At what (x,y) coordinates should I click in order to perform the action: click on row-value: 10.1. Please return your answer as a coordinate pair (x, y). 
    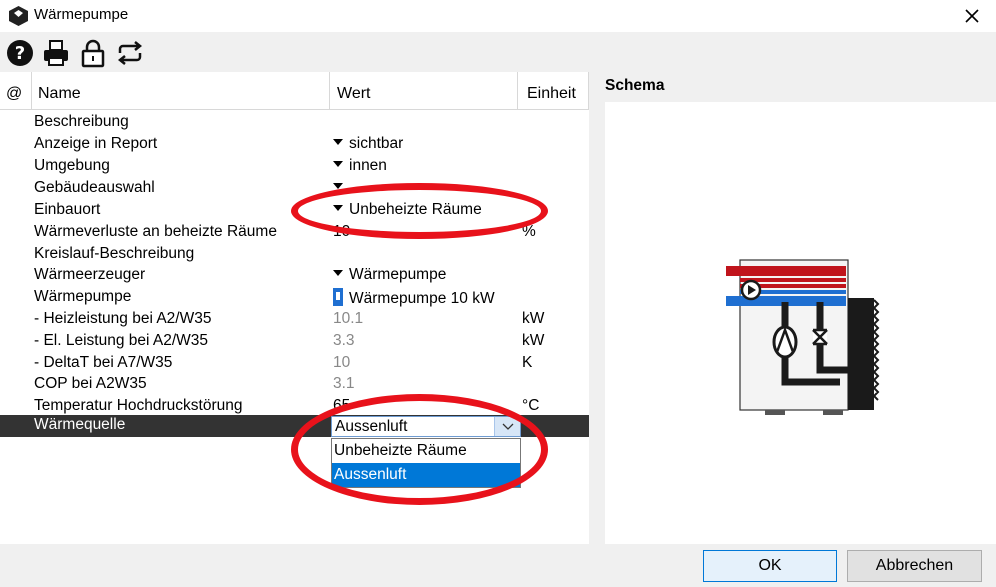
    Looking at the image, I should click on (348, 318).